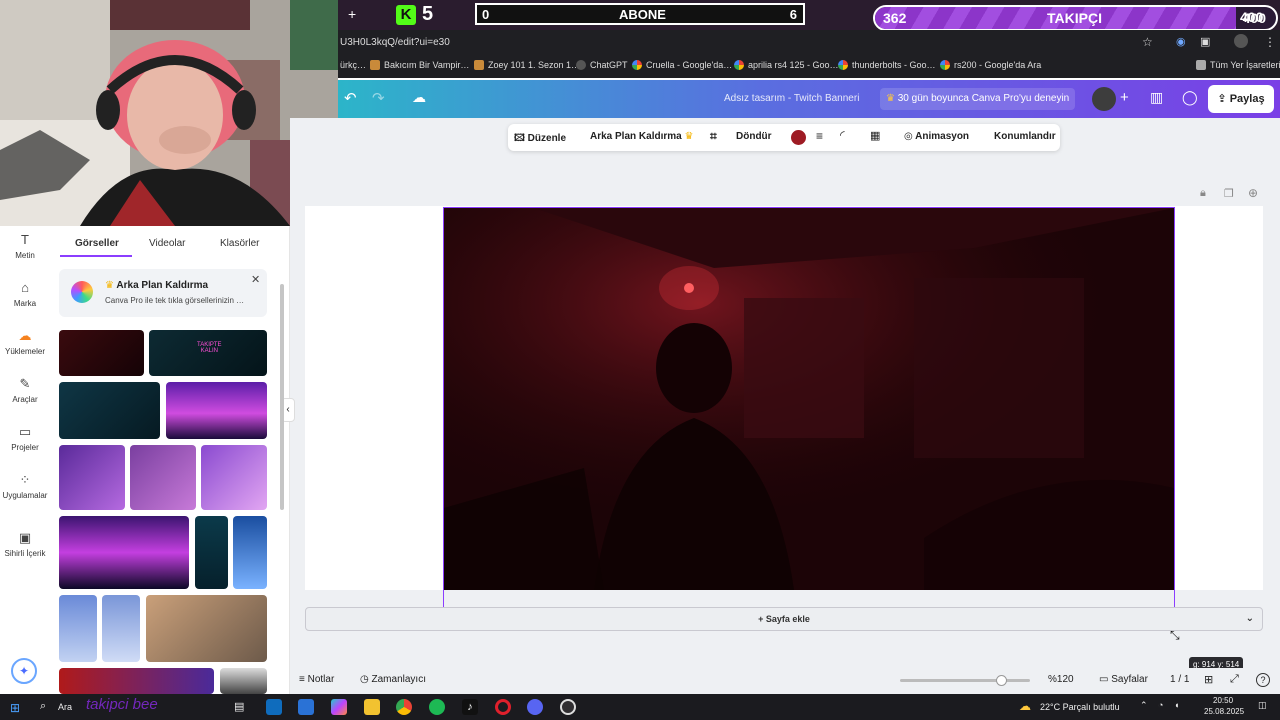  Describe the element at coordinates (419, 97) in the screenshot. I see `cloud-save-icon: ☁` at that location.